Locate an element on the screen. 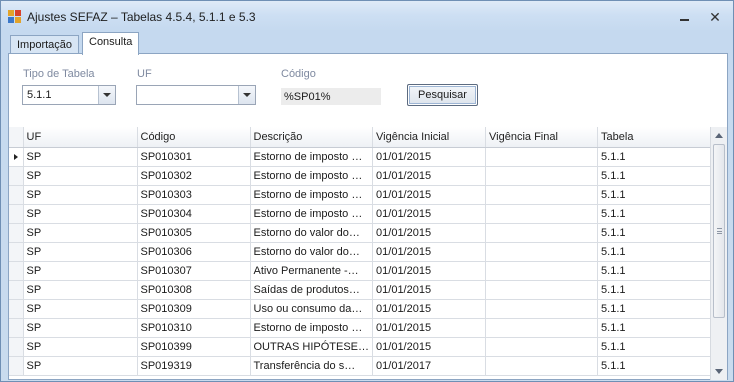 This screenshot has height=382, width=734. cell-codigo: SP010301 is located at coordinates (194, 157).